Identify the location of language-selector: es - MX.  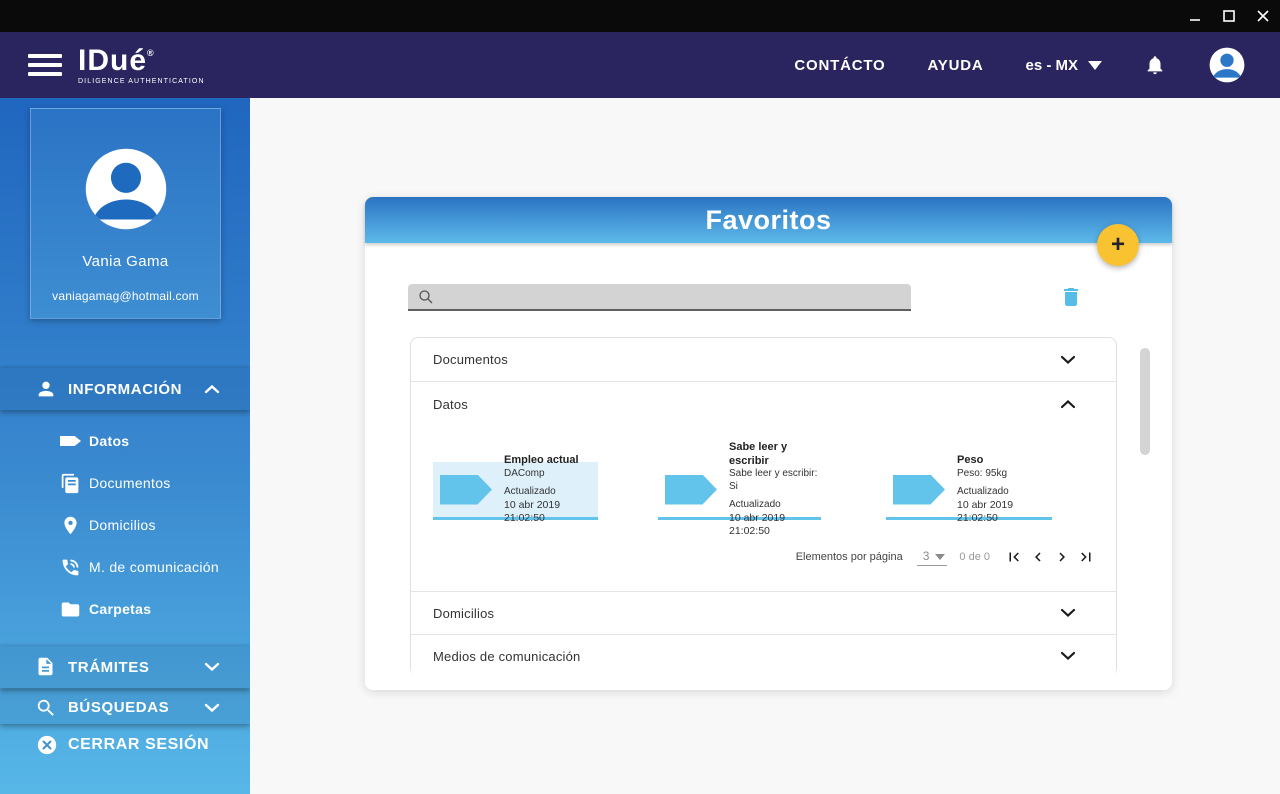
(1063, 65).